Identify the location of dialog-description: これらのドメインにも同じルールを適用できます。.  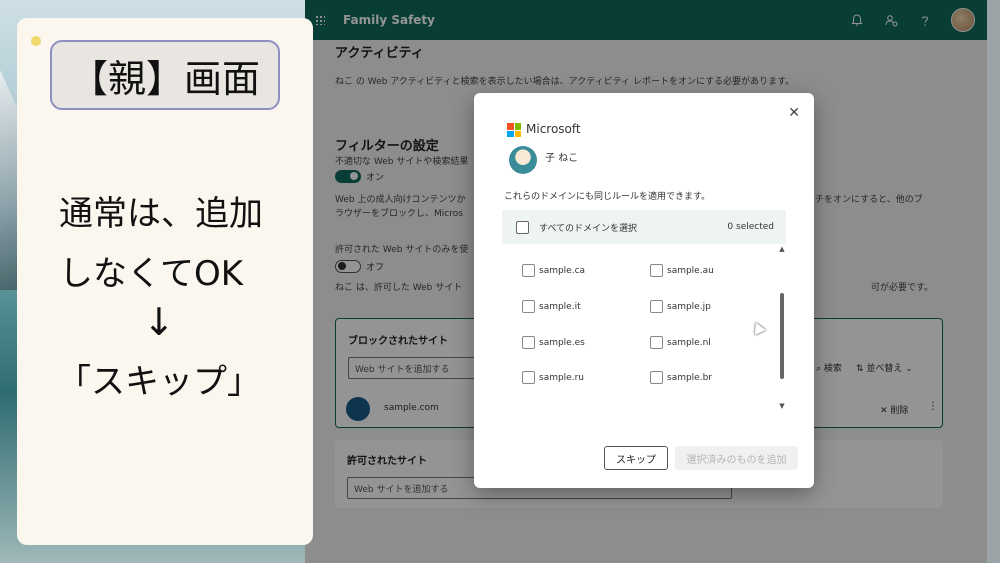
(607, 197).